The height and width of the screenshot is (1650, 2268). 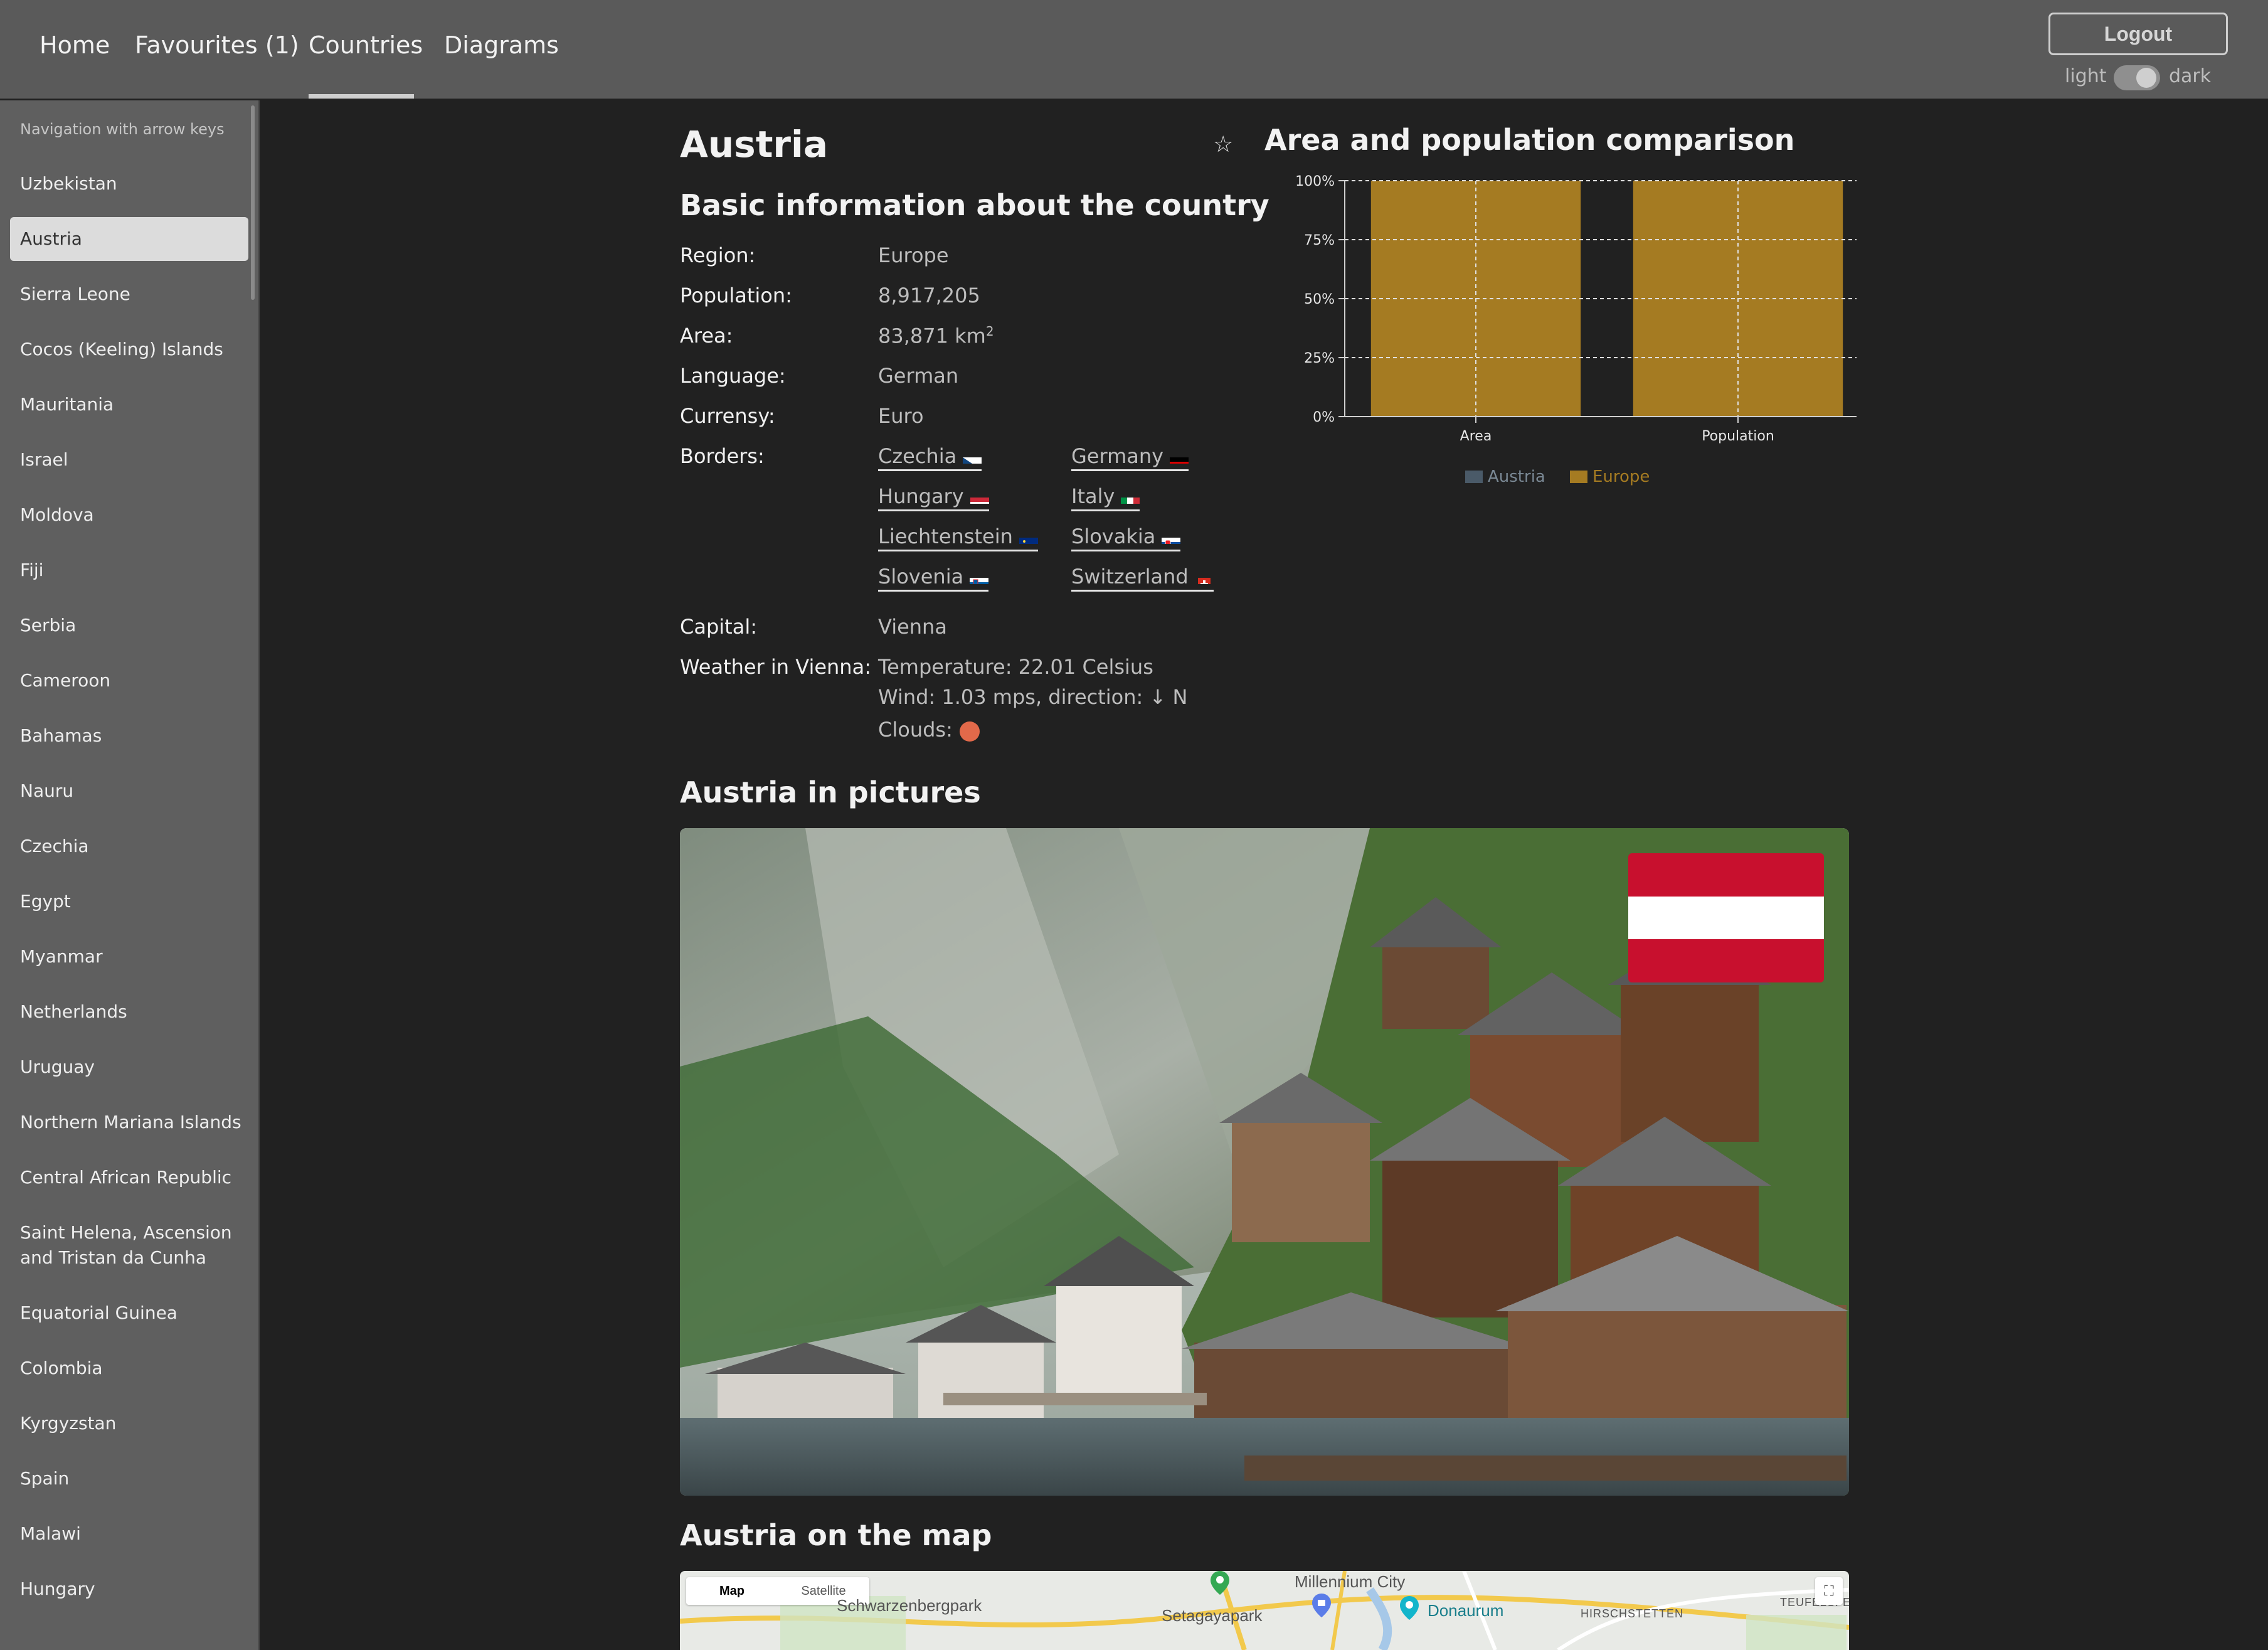 I want to click on population-value: 8,917,205, so click(x=929, y=295).